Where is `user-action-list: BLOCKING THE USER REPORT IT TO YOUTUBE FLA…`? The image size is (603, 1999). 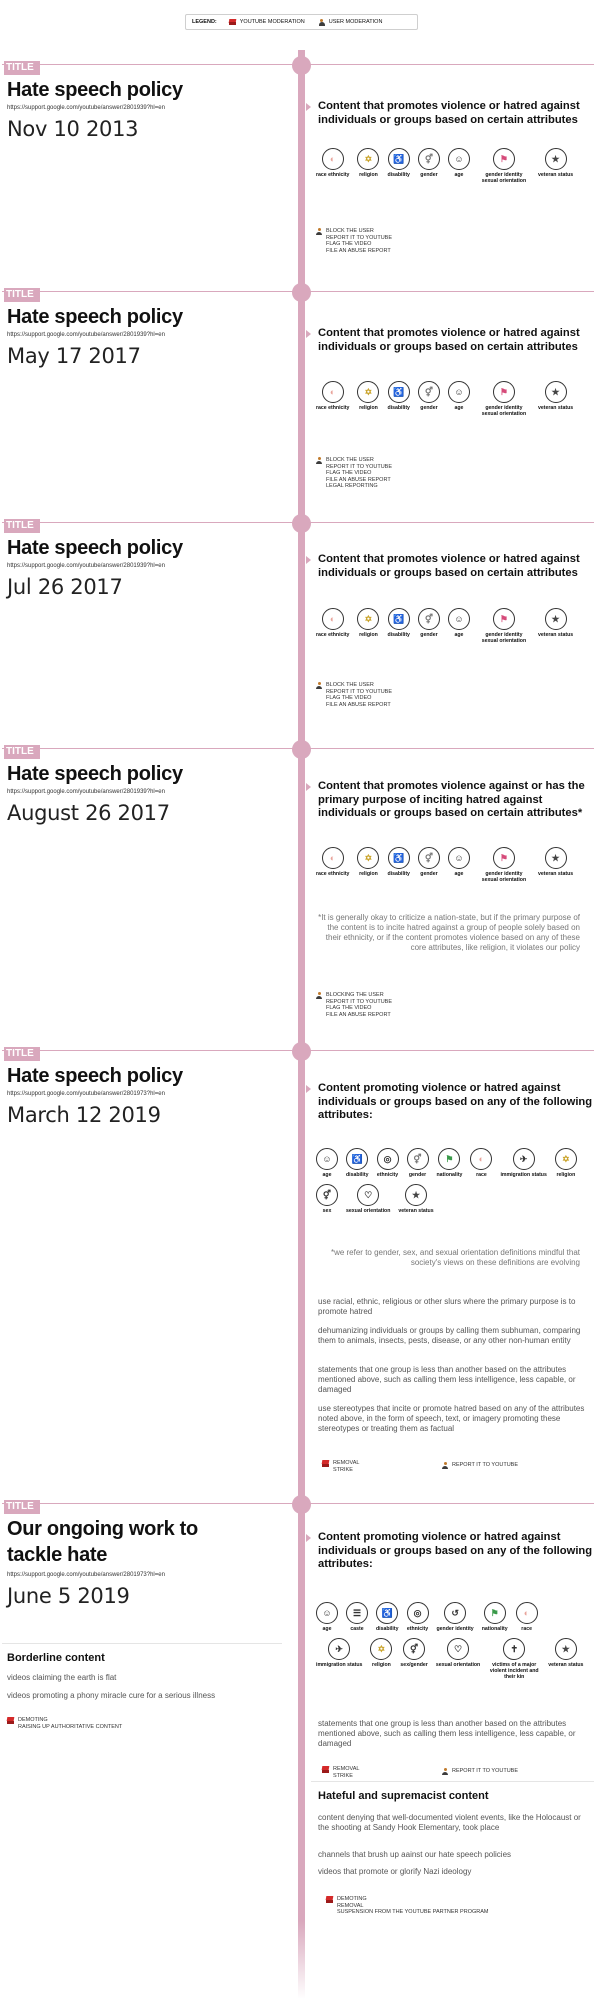 user-action-list: BLOCKING THE USER REPORT IT TO YOUTUBE FLA… is located at coordinates (359, 1005).